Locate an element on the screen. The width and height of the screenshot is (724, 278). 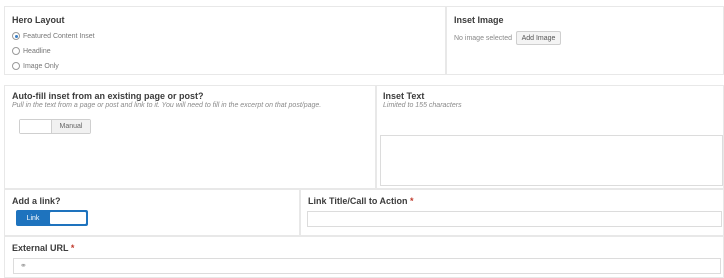
radio-label: Featured Content Inset is located at coordinates (59, 36).